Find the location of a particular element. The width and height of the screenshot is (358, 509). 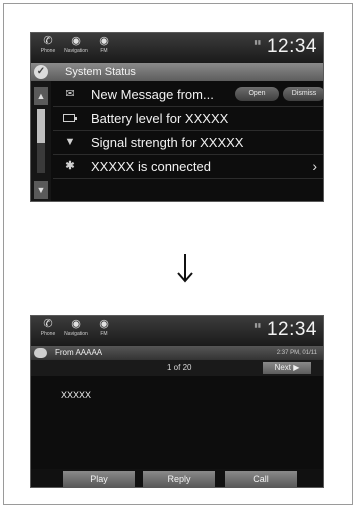

message-header: From AAAAA 2:37 PM, 01/11 is located at coordinates (177, 353).